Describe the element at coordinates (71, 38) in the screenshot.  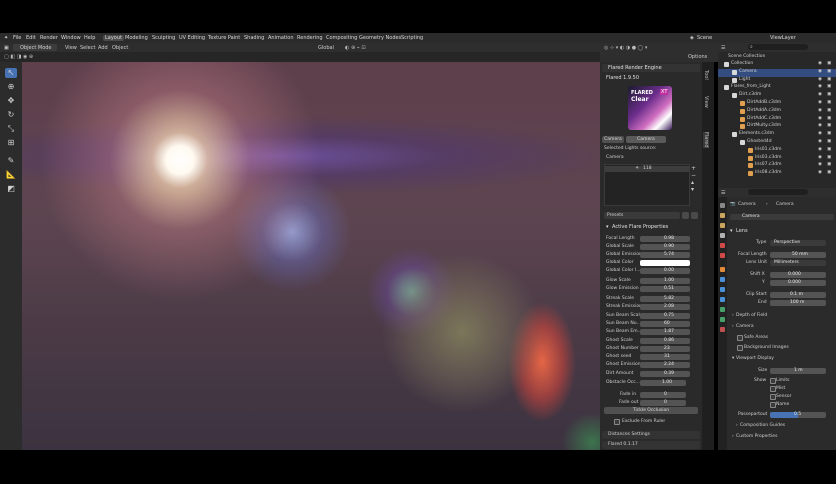
I see `menu-window: Window` at that location.